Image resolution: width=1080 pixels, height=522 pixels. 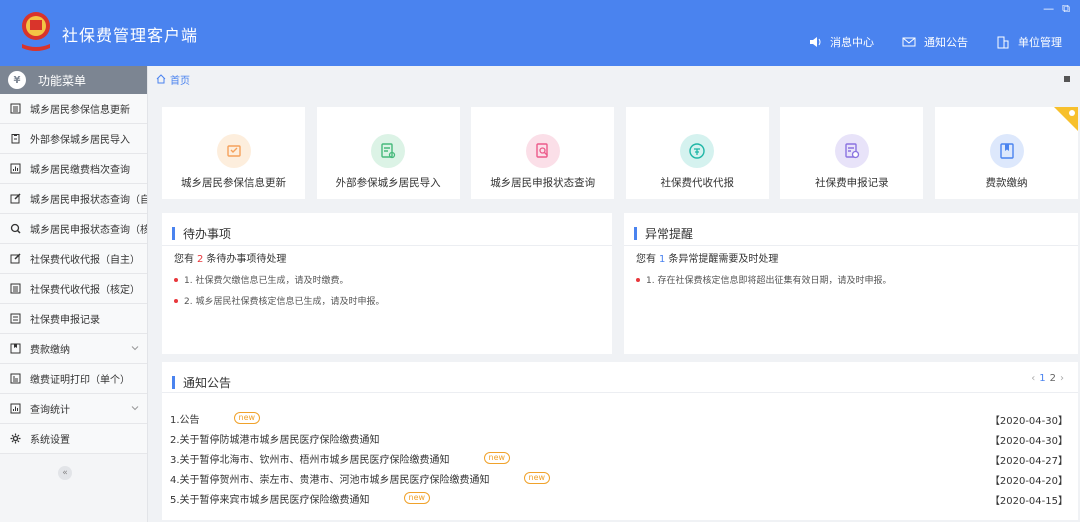 What do you see at coordinates (73, 409) in the screenshot?
I see `sidebar-item-10: 查询统计` at bounding box center [73, 409].